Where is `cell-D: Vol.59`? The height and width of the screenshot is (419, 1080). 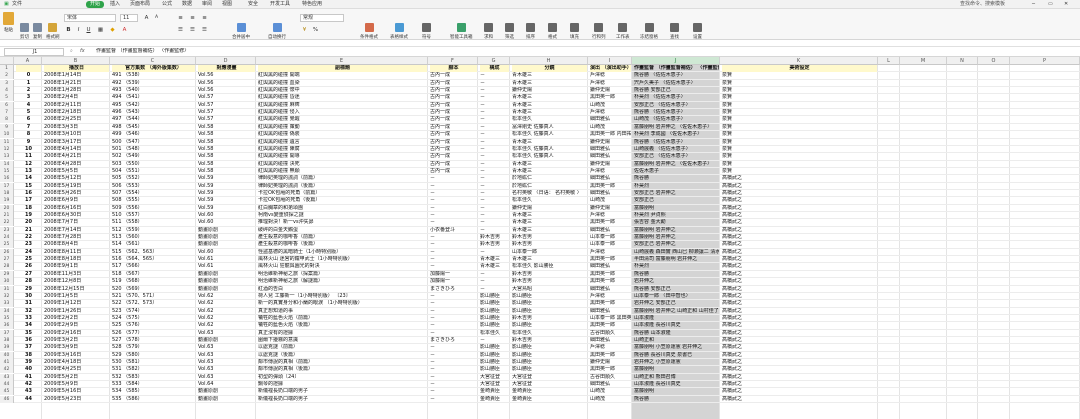
cell-D: Vol.59 is located at coordinates (226, 186).